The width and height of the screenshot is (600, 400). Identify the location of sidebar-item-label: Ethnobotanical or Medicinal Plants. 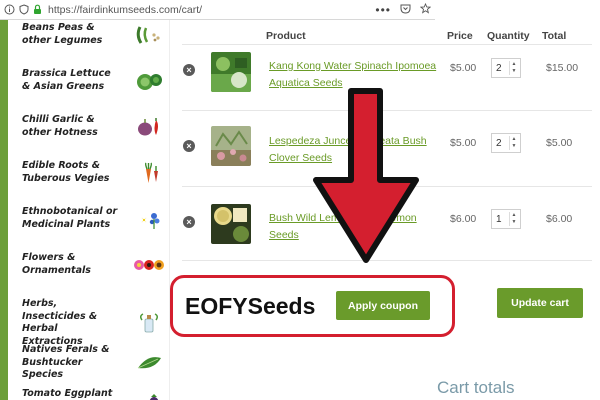
(70, 218).